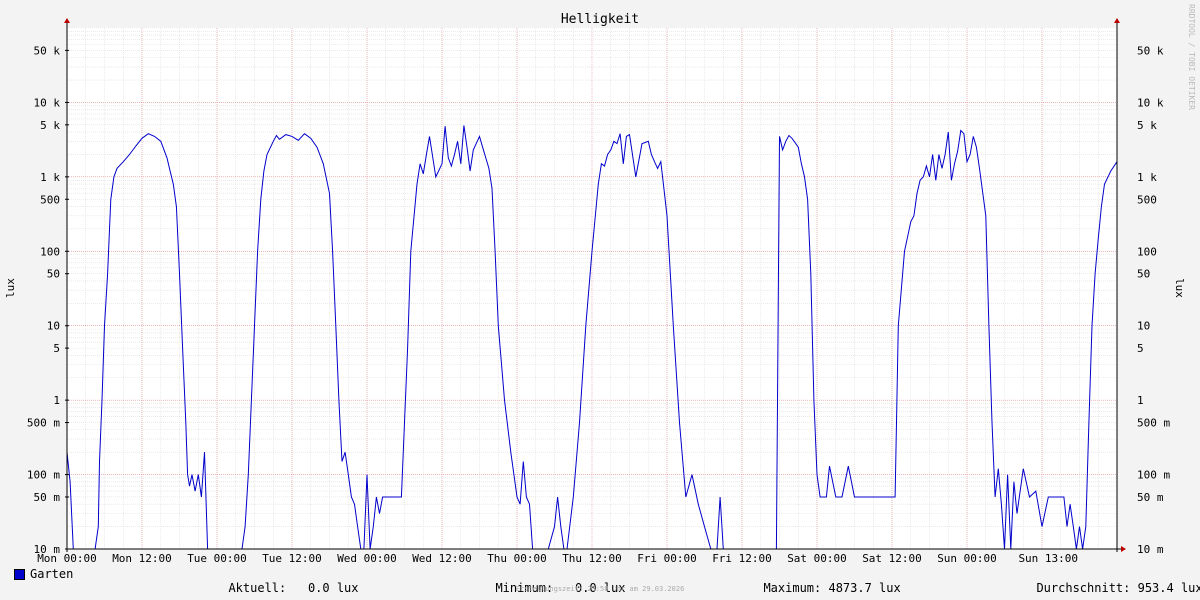 Image resolution: width=1200 pixels, height=600 pixels. Describe the element at coordinates (442, 558) in the screenshot. I see `x-tick-label: Wed 12:00` at that location.